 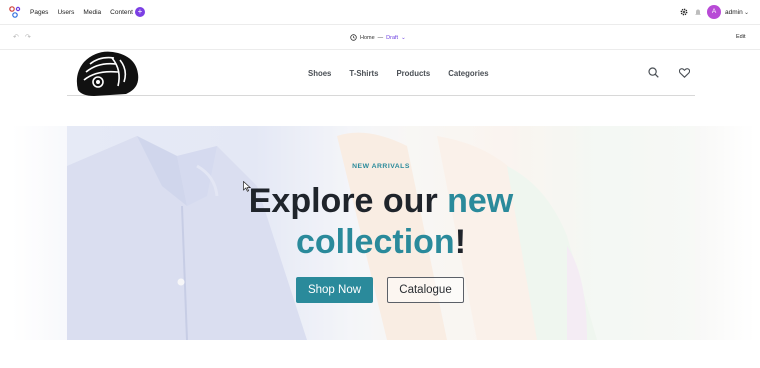 I want to click on nav-content: Content, so click(x=121, y=12).